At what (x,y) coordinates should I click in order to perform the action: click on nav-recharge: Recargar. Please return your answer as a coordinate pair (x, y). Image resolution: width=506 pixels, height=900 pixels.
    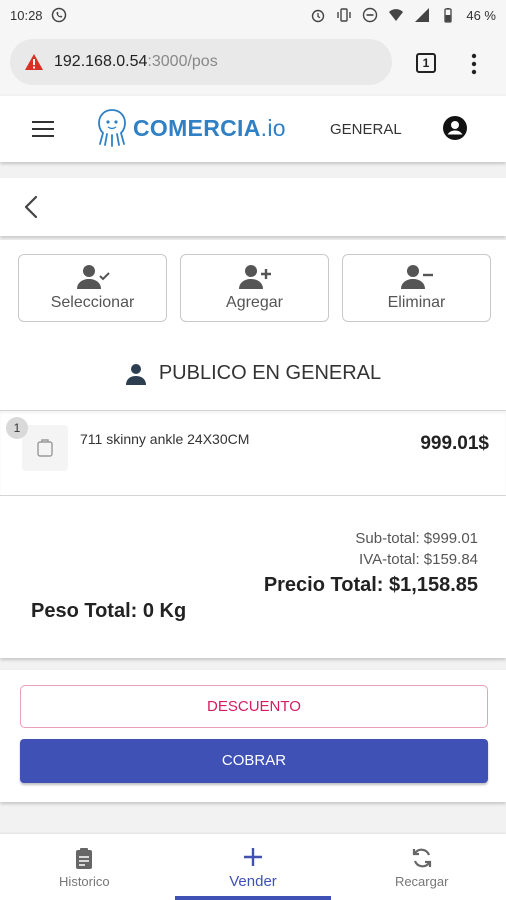
    Looking at the image, I should click on (421, 867).